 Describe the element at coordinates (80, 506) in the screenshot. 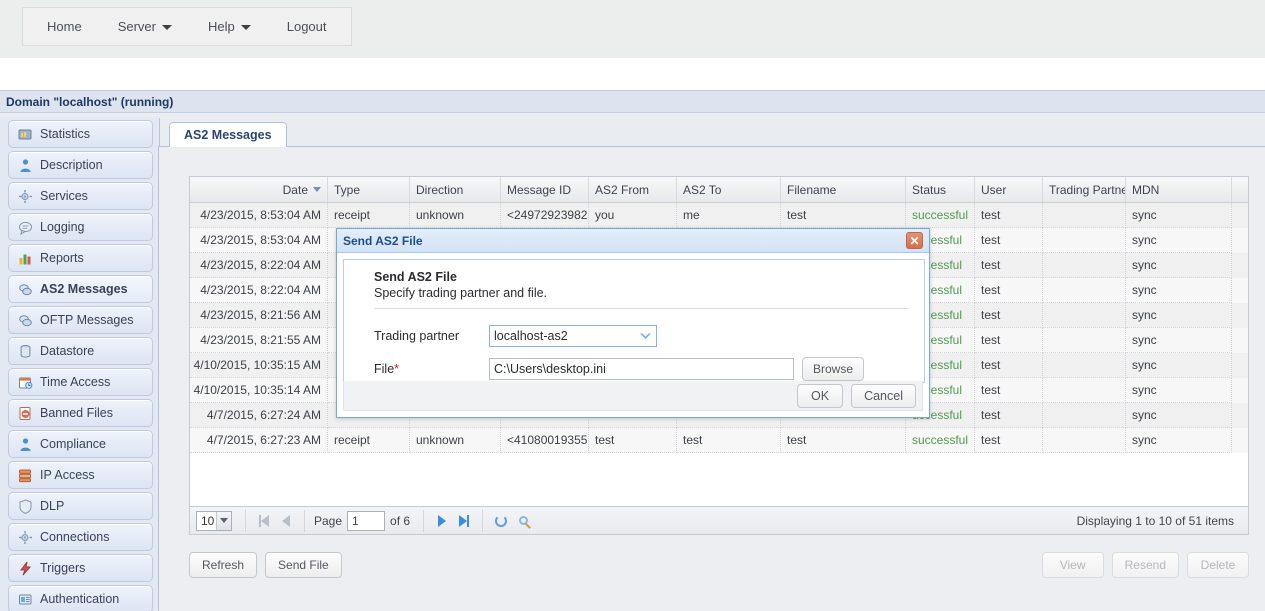

I see `sidebar-item-dlp: DLP` at that location.